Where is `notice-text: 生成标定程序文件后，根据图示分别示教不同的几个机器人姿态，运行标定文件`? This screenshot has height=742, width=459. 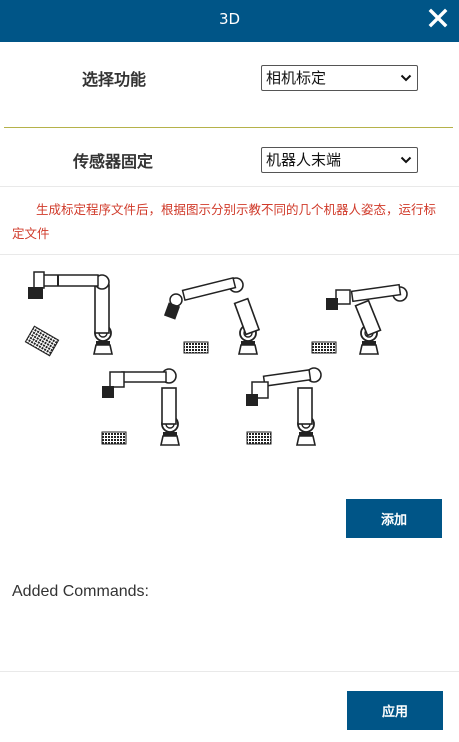 notice-text: 生成标定程序文件后，根据图示分别示教不同的几个机器人姿态，运行标定文件 is located at coordinates (224, 221).